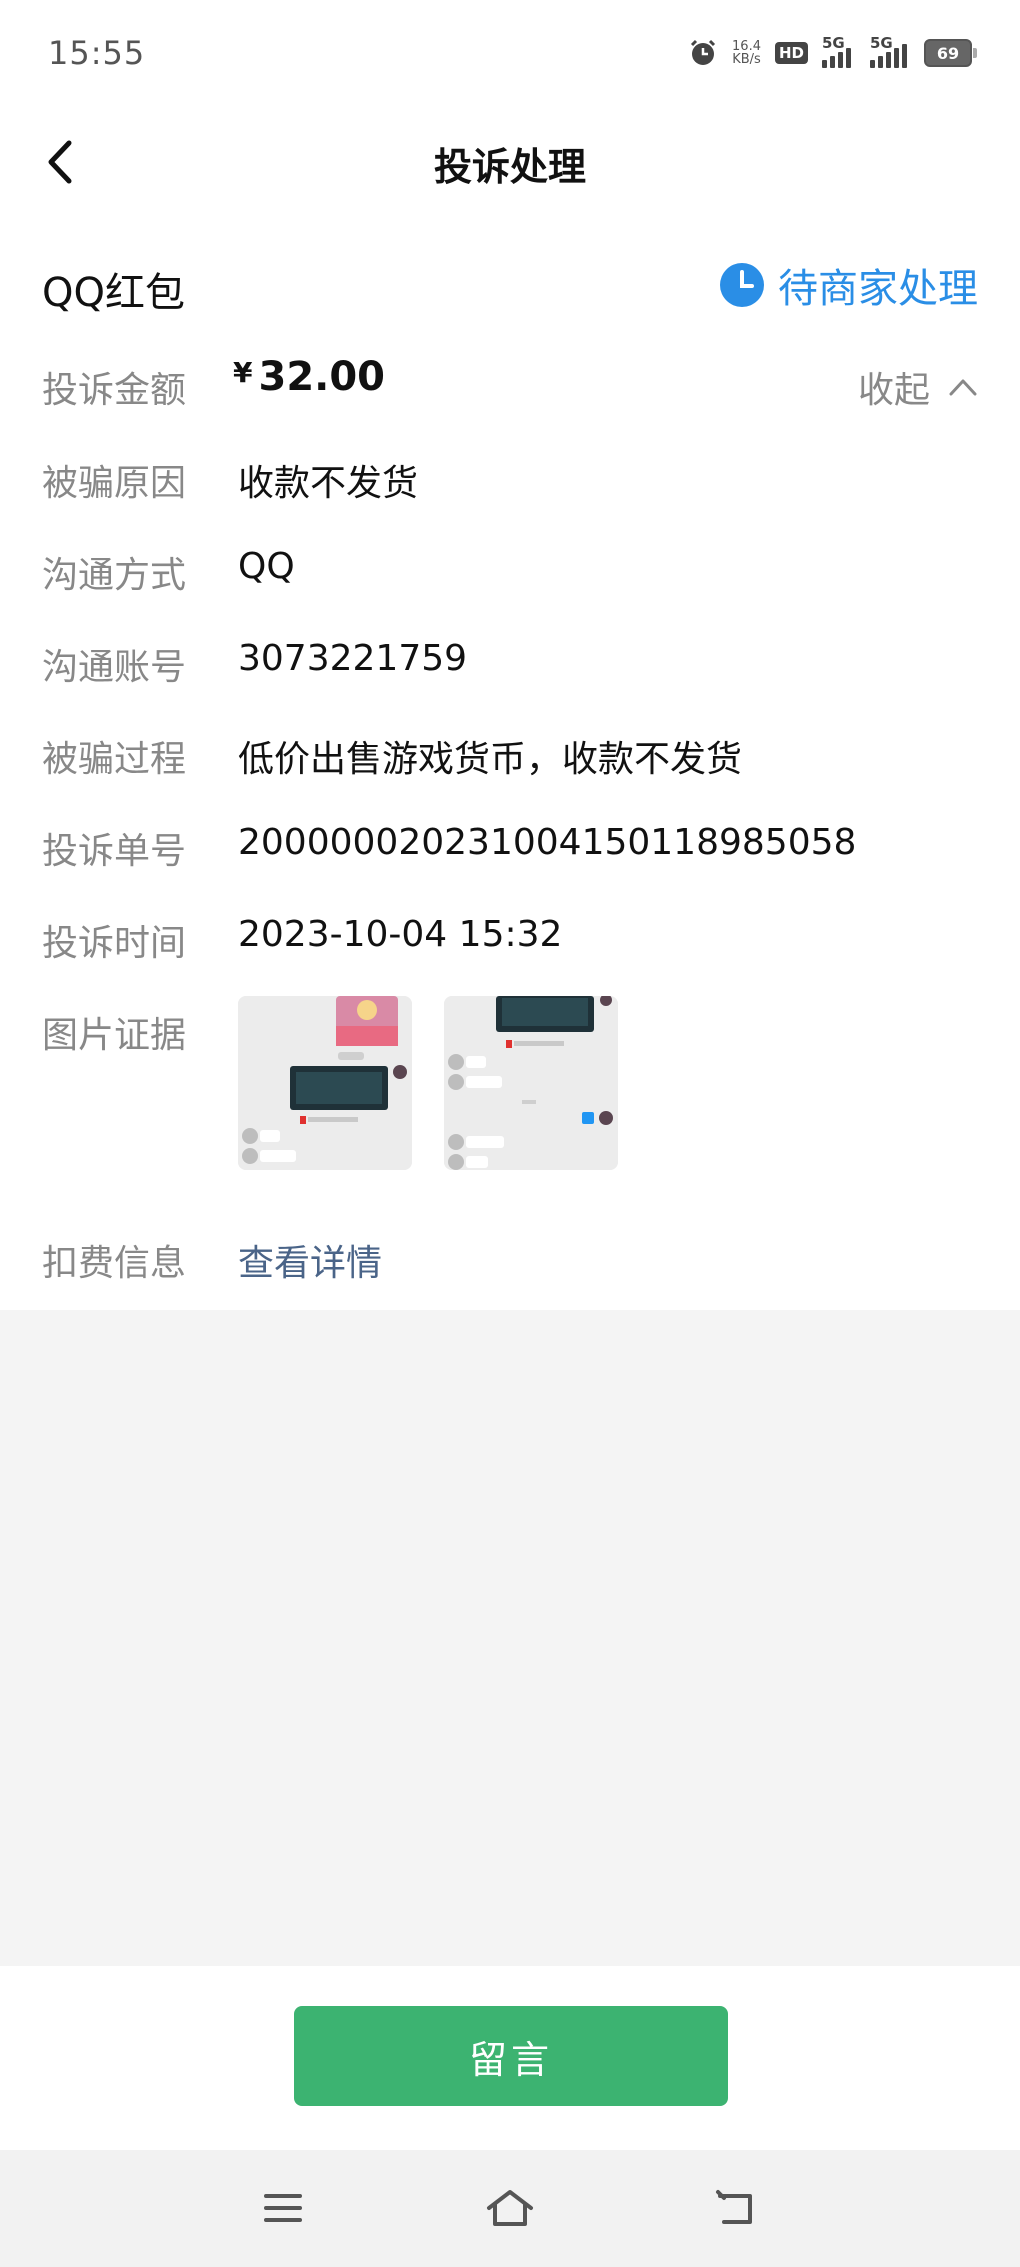 This screenshot has height=2267, width=1020. I want to click on status-time: 15:55, so click(97, 53).